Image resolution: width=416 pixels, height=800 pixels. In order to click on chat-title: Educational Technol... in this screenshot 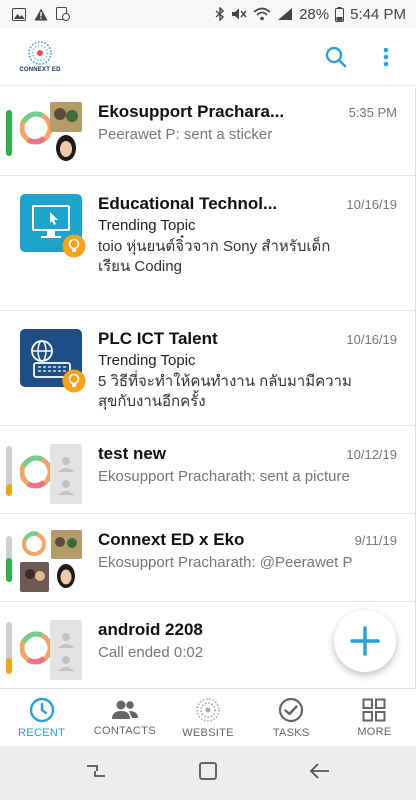, I will do `click(188, 203)`.